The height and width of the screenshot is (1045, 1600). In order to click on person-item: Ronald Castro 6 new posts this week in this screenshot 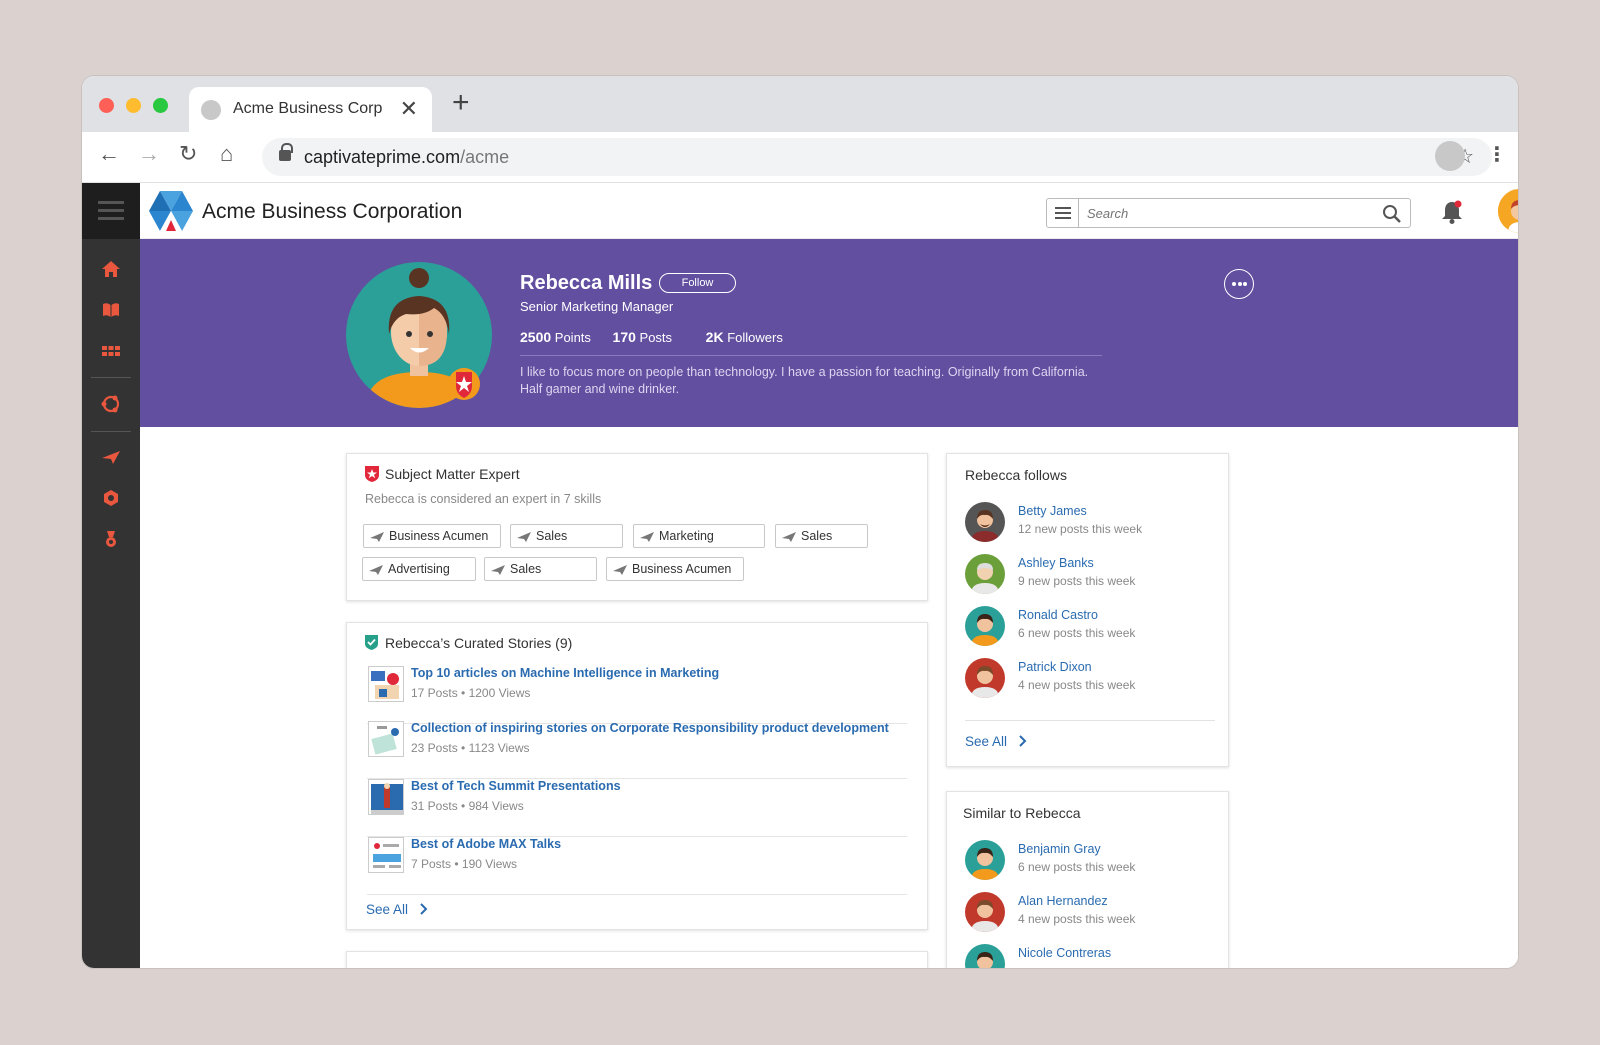, I will do `click(1085, 628)`.